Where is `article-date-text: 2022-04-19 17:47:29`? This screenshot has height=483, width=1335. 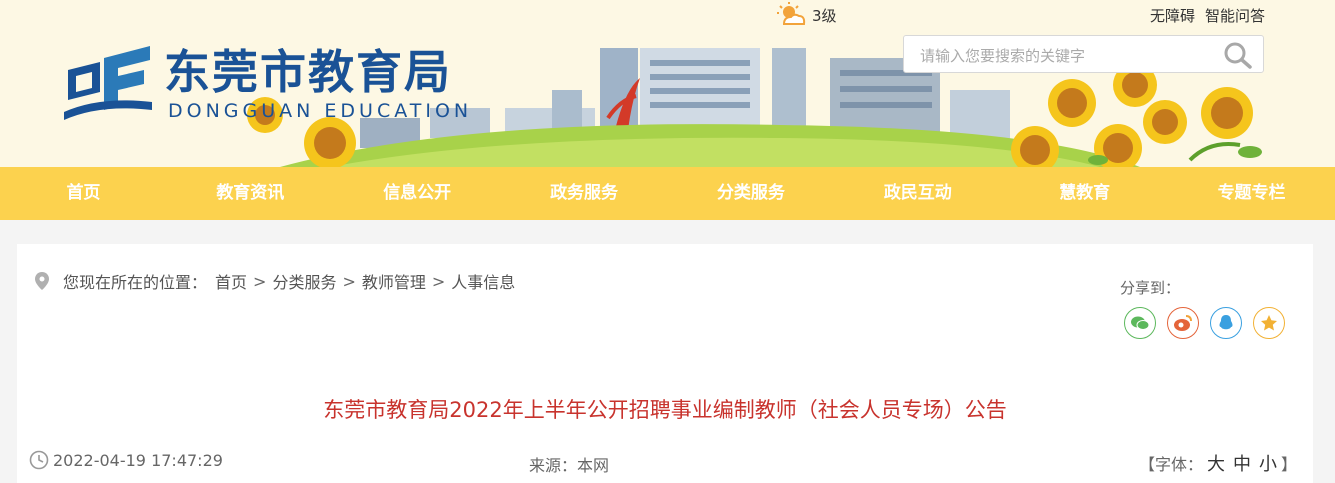
article-date-text: 2022-04-19 17:47:29 is located at coordinates (138, 460).